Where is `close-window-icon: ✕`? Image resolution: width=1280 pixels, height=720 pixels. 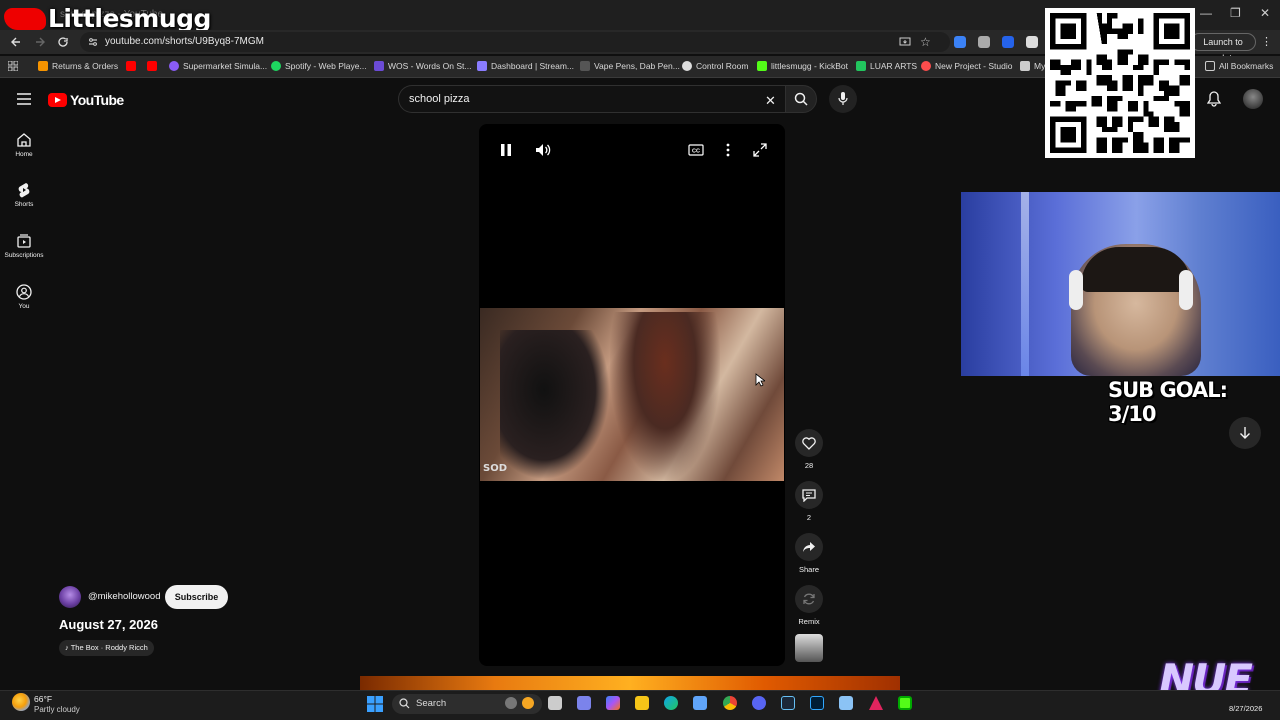
close-window-icon: ✕ is located at coordinates (1265, 13).